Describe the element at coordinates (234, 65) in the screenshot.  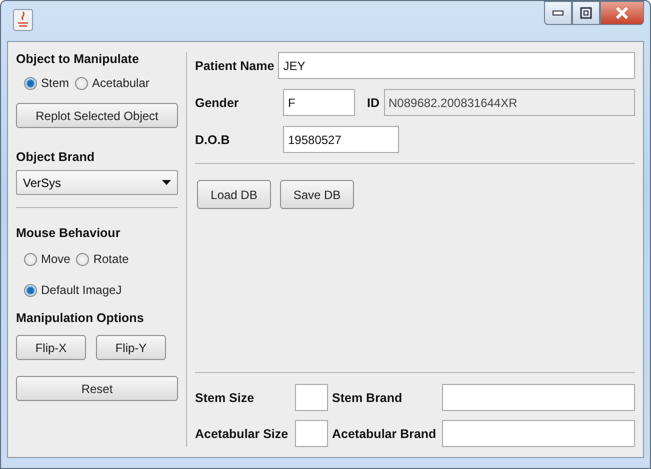
I see `field-label: Patient Name` at that location.